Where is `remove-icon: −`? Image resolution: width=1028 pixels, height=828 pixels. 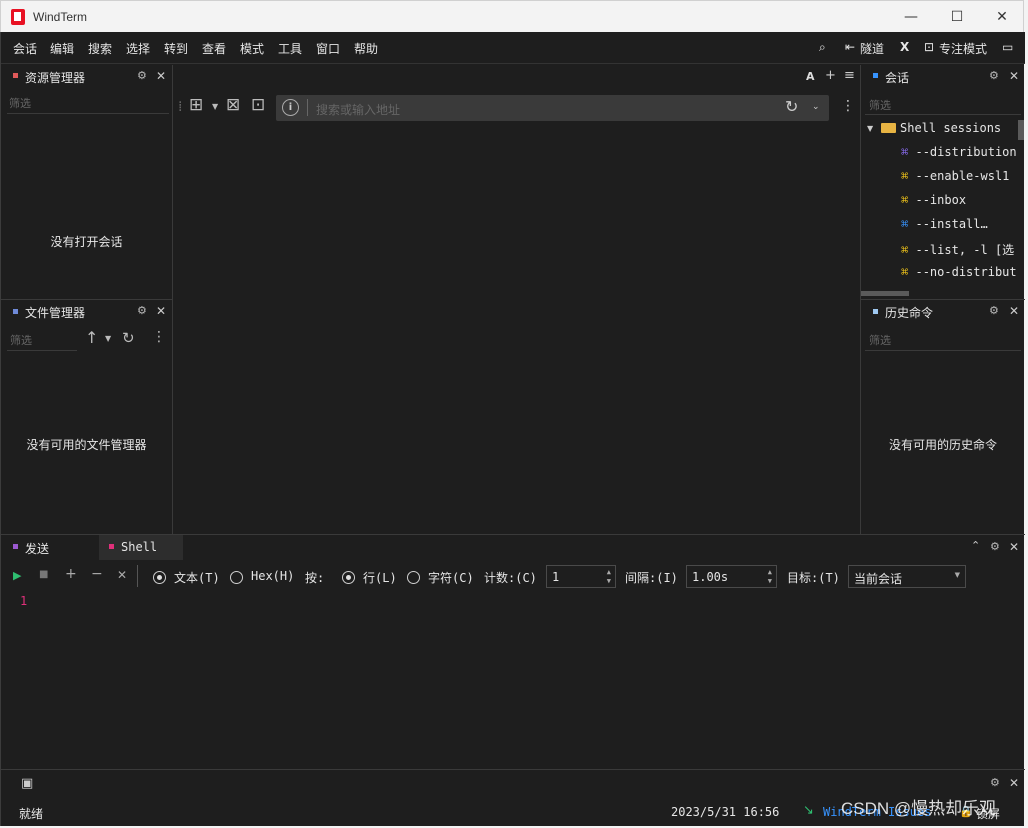 remove-icon: − is located at coordinates (97, 574).